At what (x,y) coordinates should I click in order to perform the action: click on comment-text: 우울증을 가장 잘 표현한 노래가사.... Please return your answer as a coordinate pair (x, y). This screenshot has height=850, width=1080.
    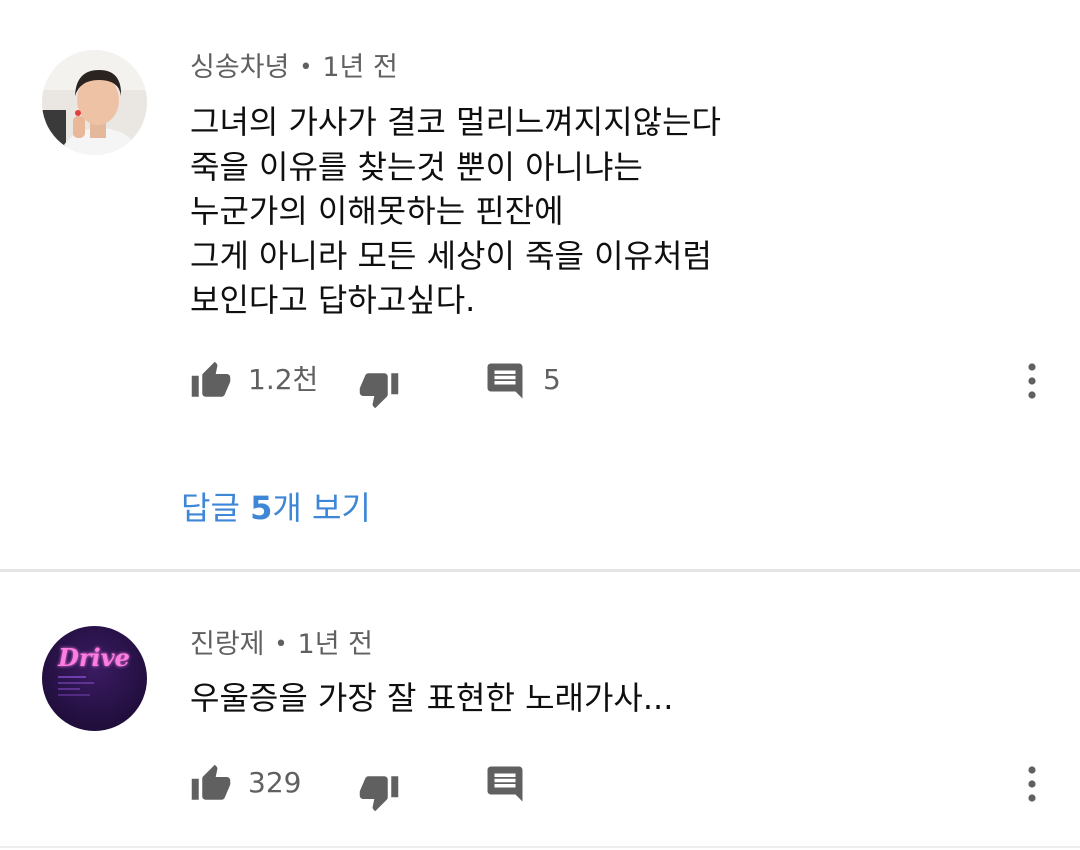
    Looking at the image, I should click on (431, 698).